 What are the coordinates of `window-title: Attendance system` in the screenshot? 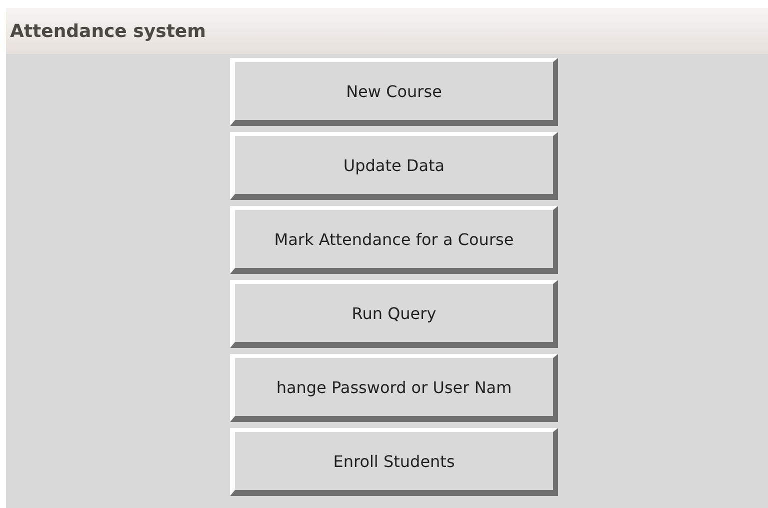 It's located at (108, 31).